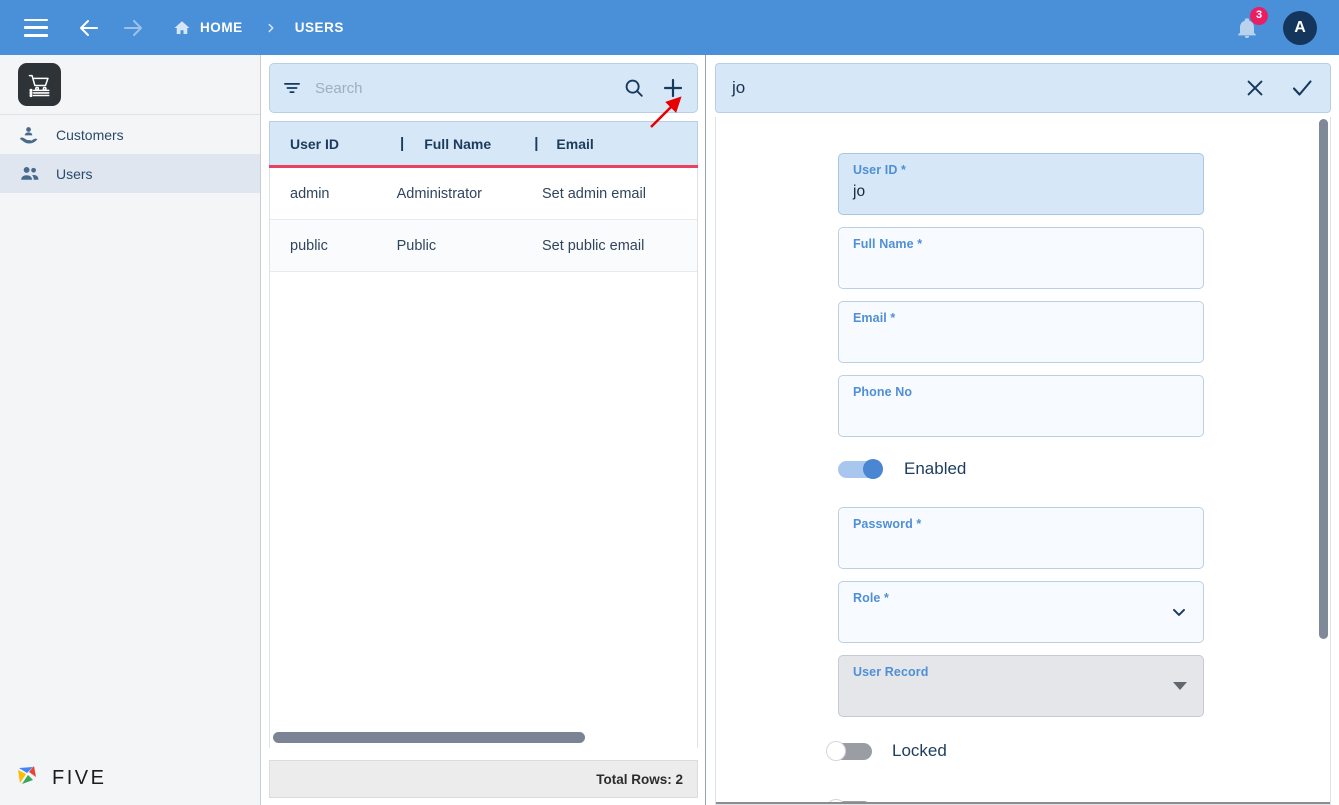 This screenshot has height=805, width=1339. I want to click on full-name-field: Full Name *, so click(1021, 258).